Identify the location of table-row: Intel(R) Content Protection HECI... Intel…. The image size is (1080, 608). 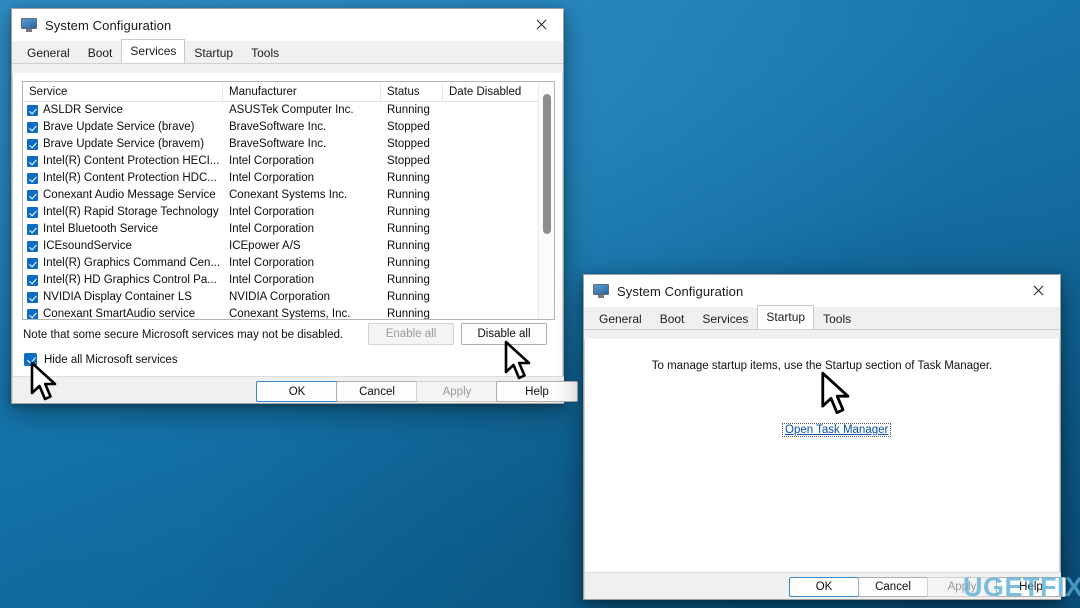
(288, 161).